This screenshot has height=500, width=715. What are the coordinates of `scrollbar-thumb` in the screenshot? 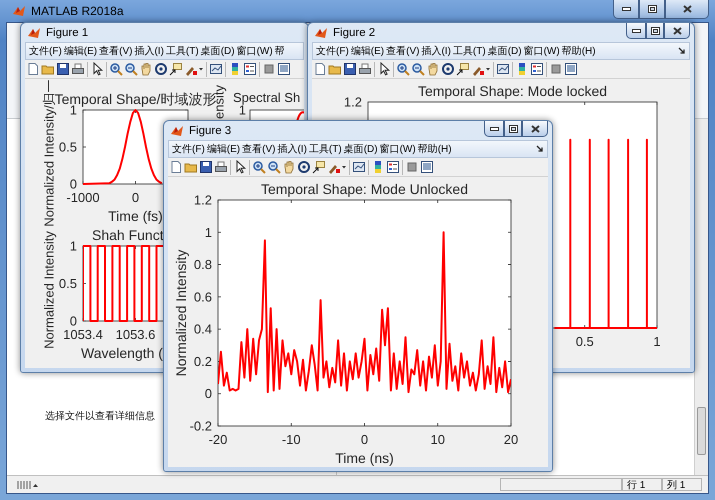 It's located at (701, 431).